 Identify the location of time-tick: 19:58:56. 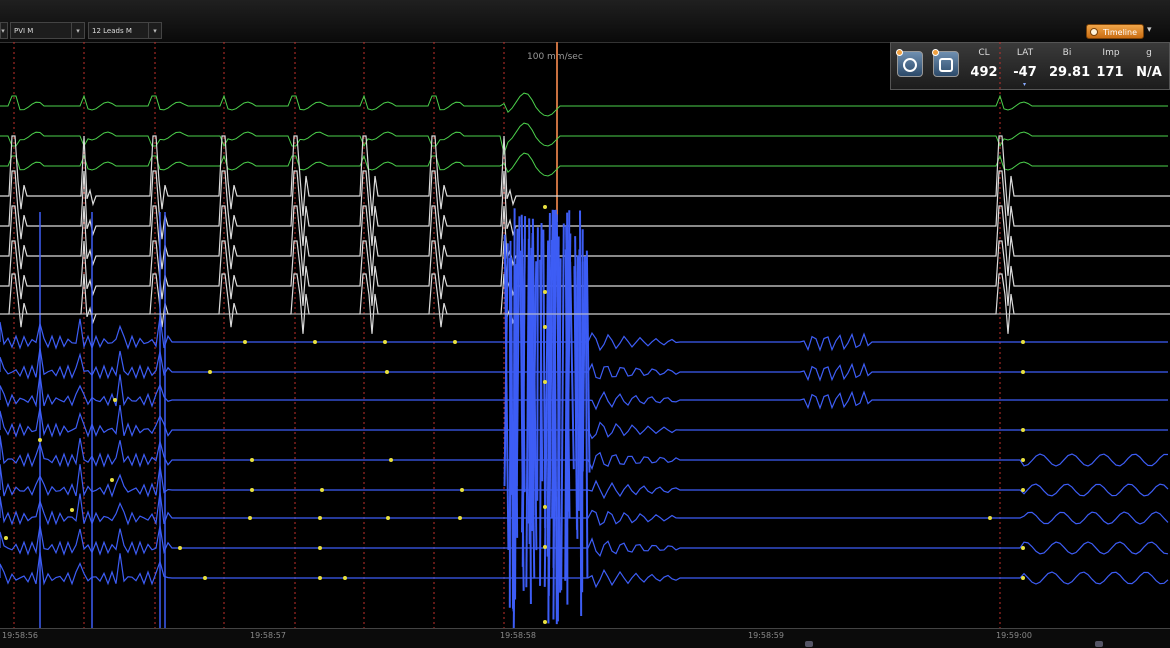
(20, 635).